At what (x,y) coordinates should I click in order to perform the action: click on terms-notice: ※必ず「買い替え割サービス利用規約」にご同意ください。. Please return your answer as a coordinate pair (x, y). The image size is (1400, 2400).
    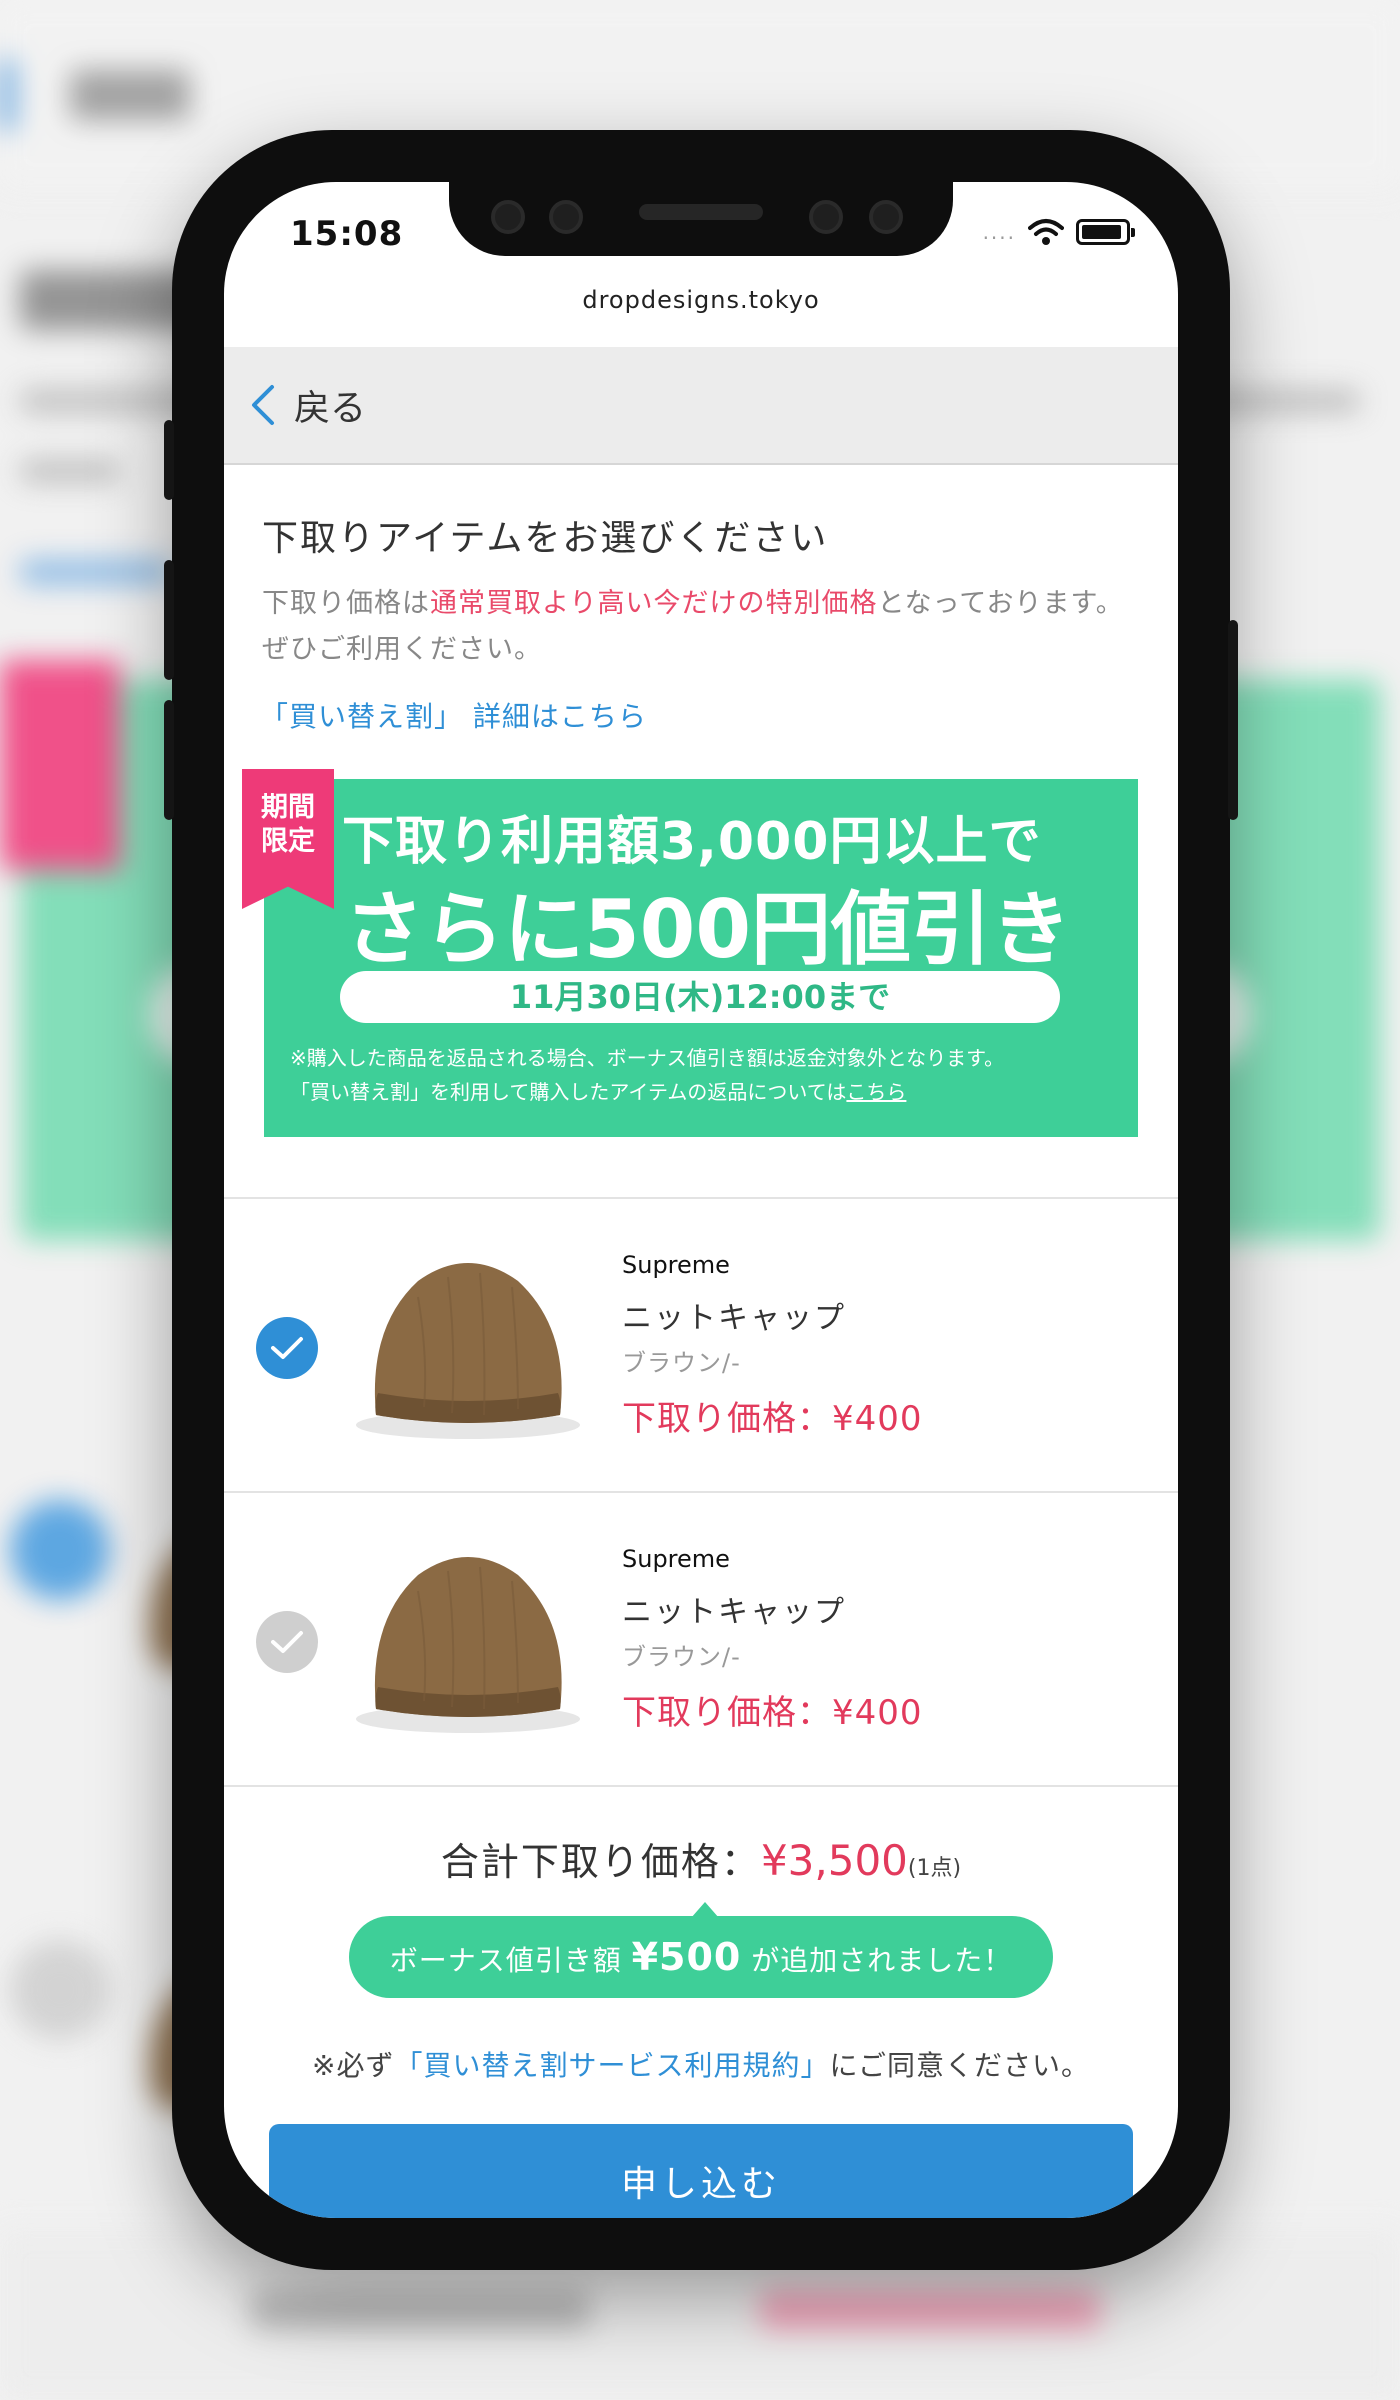
    Looking at the image, I should click on (701, 2064).